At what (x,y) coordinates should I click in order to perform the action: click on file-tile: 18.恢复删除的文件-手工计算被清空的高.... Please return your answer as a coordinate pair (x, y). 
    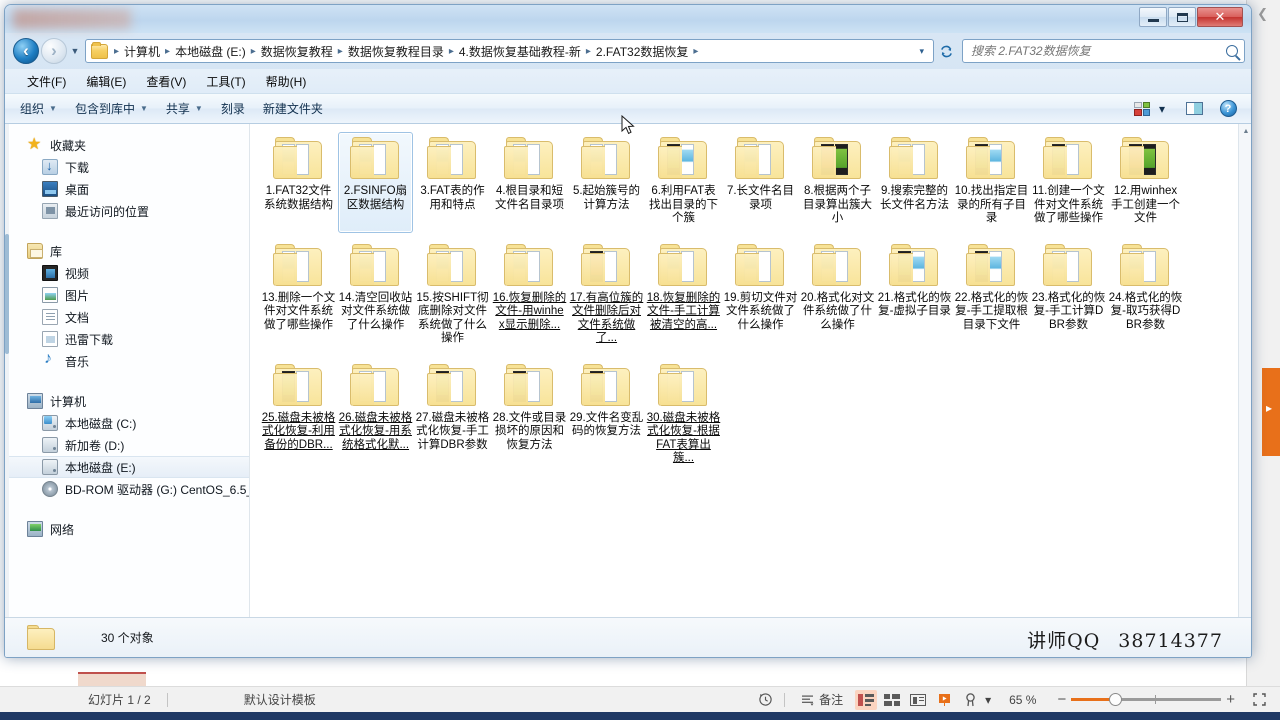
    Looking at the image, I should click on (683, 296).